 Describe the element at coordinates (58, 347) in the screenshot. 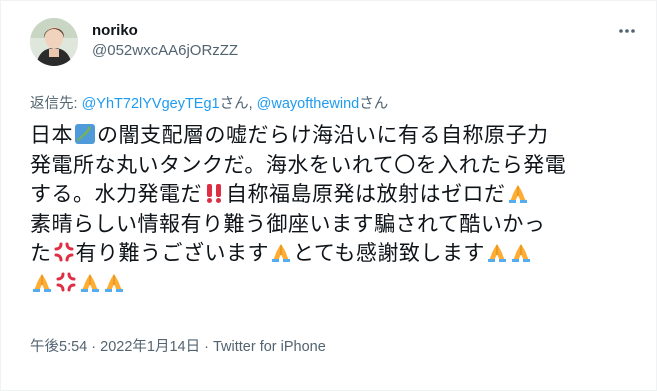

I see `tweet-time: 午後5:54` at that location.